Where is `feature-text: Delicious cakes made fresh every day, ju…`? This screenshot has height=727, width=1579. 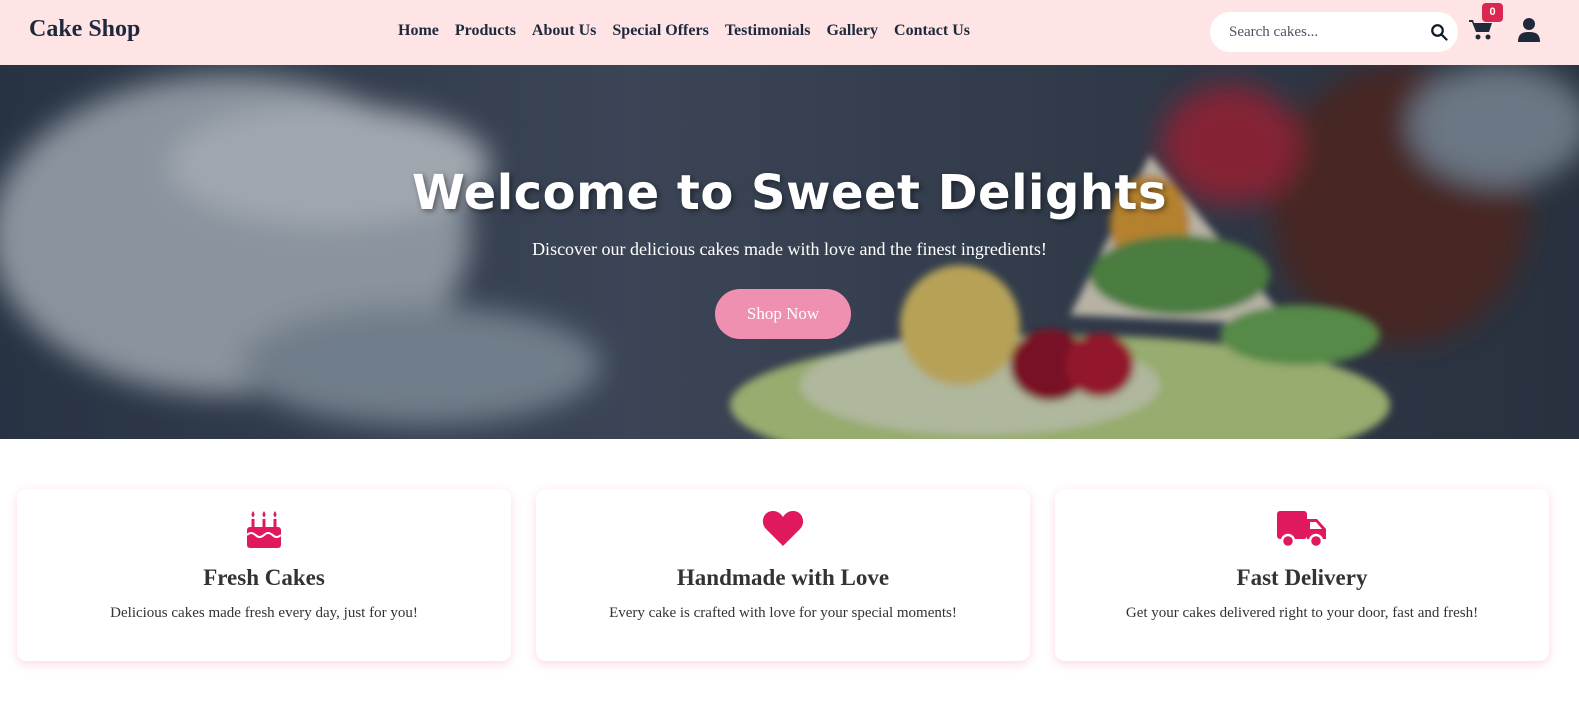 feature-text: Delicious cakes made fresh every day, ju… is located at coordinates (264, 613).